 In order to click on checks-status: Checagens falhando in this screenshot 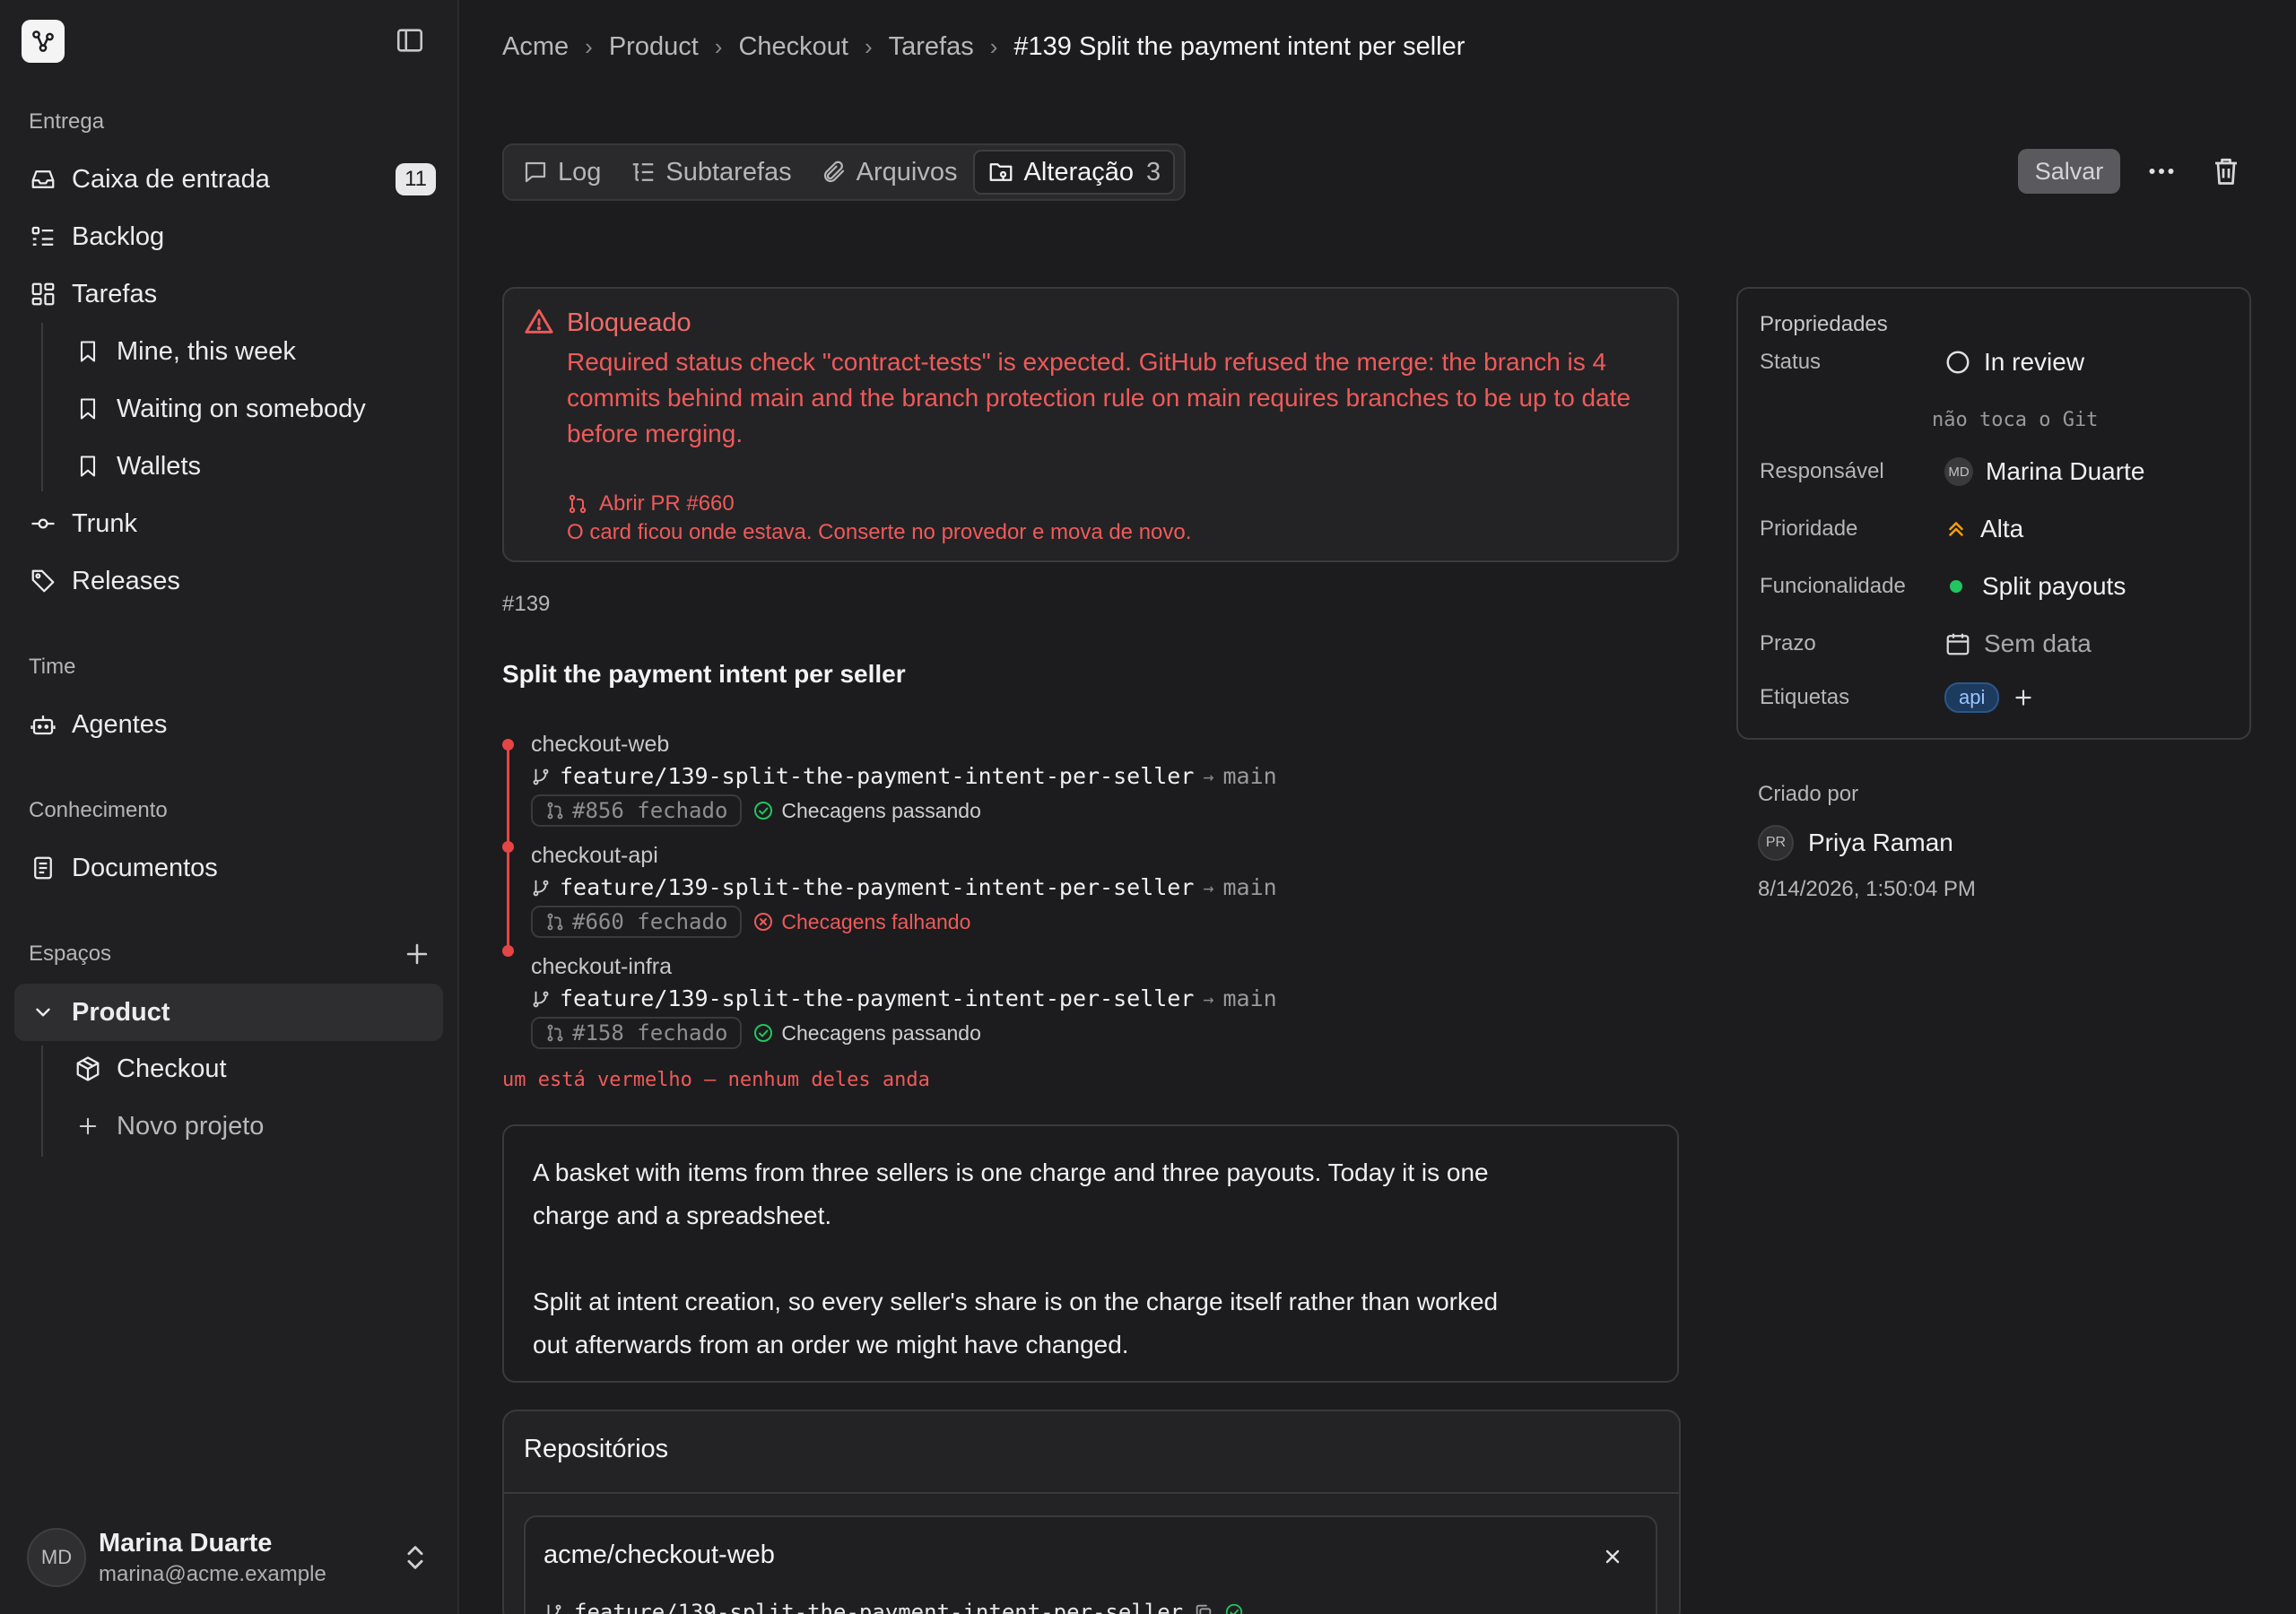, I will do `click(861, 922)`.